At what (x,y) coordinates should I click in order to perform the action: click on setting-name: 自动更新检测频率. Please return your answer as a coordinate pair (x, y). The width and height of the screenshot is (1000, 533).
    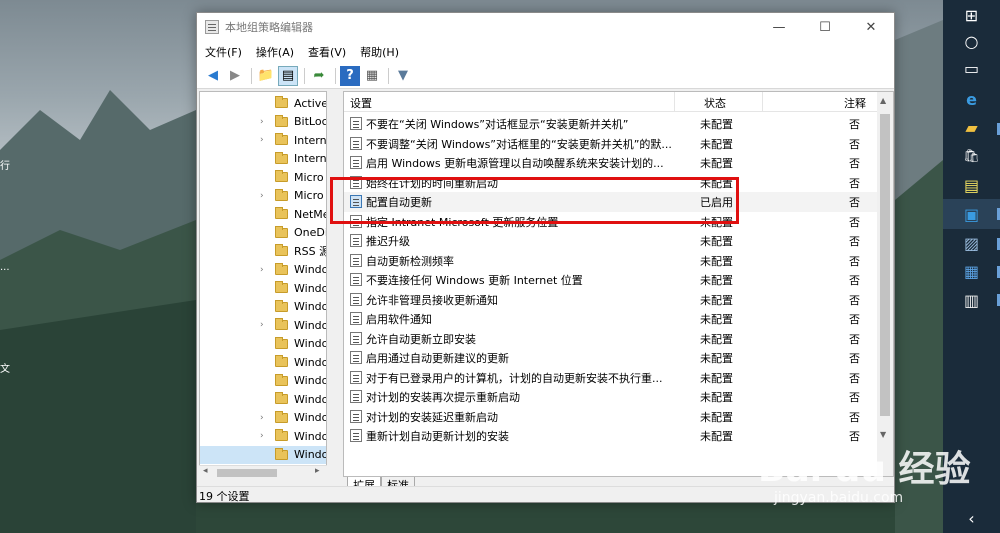
    Looking at the image, I should click on (410, 261).